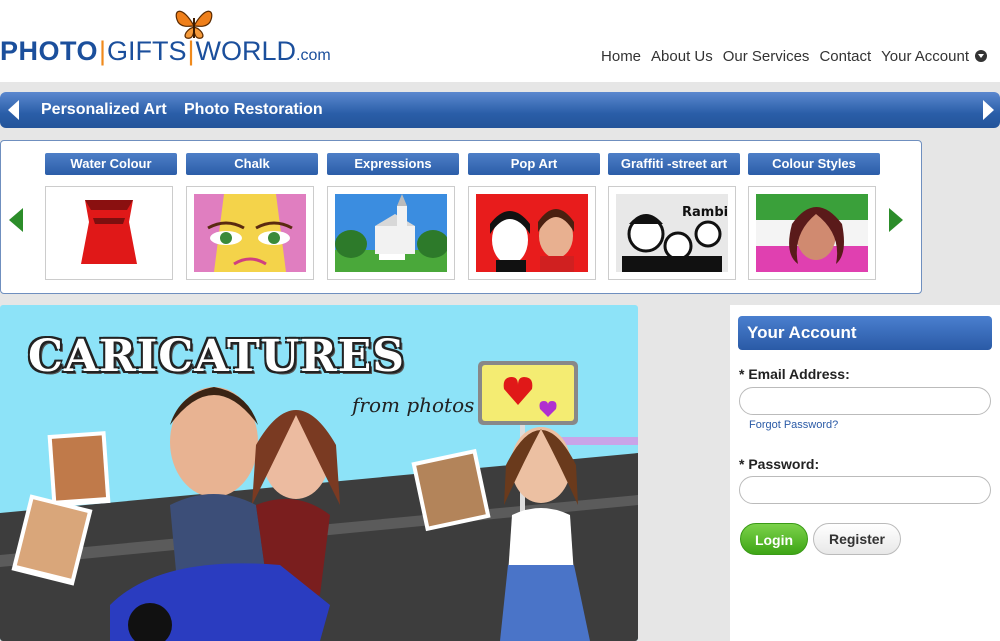  Describe the element at coordinates (705, 212) in the screenshot. I see `graffiti-word: Rambie` at that location.